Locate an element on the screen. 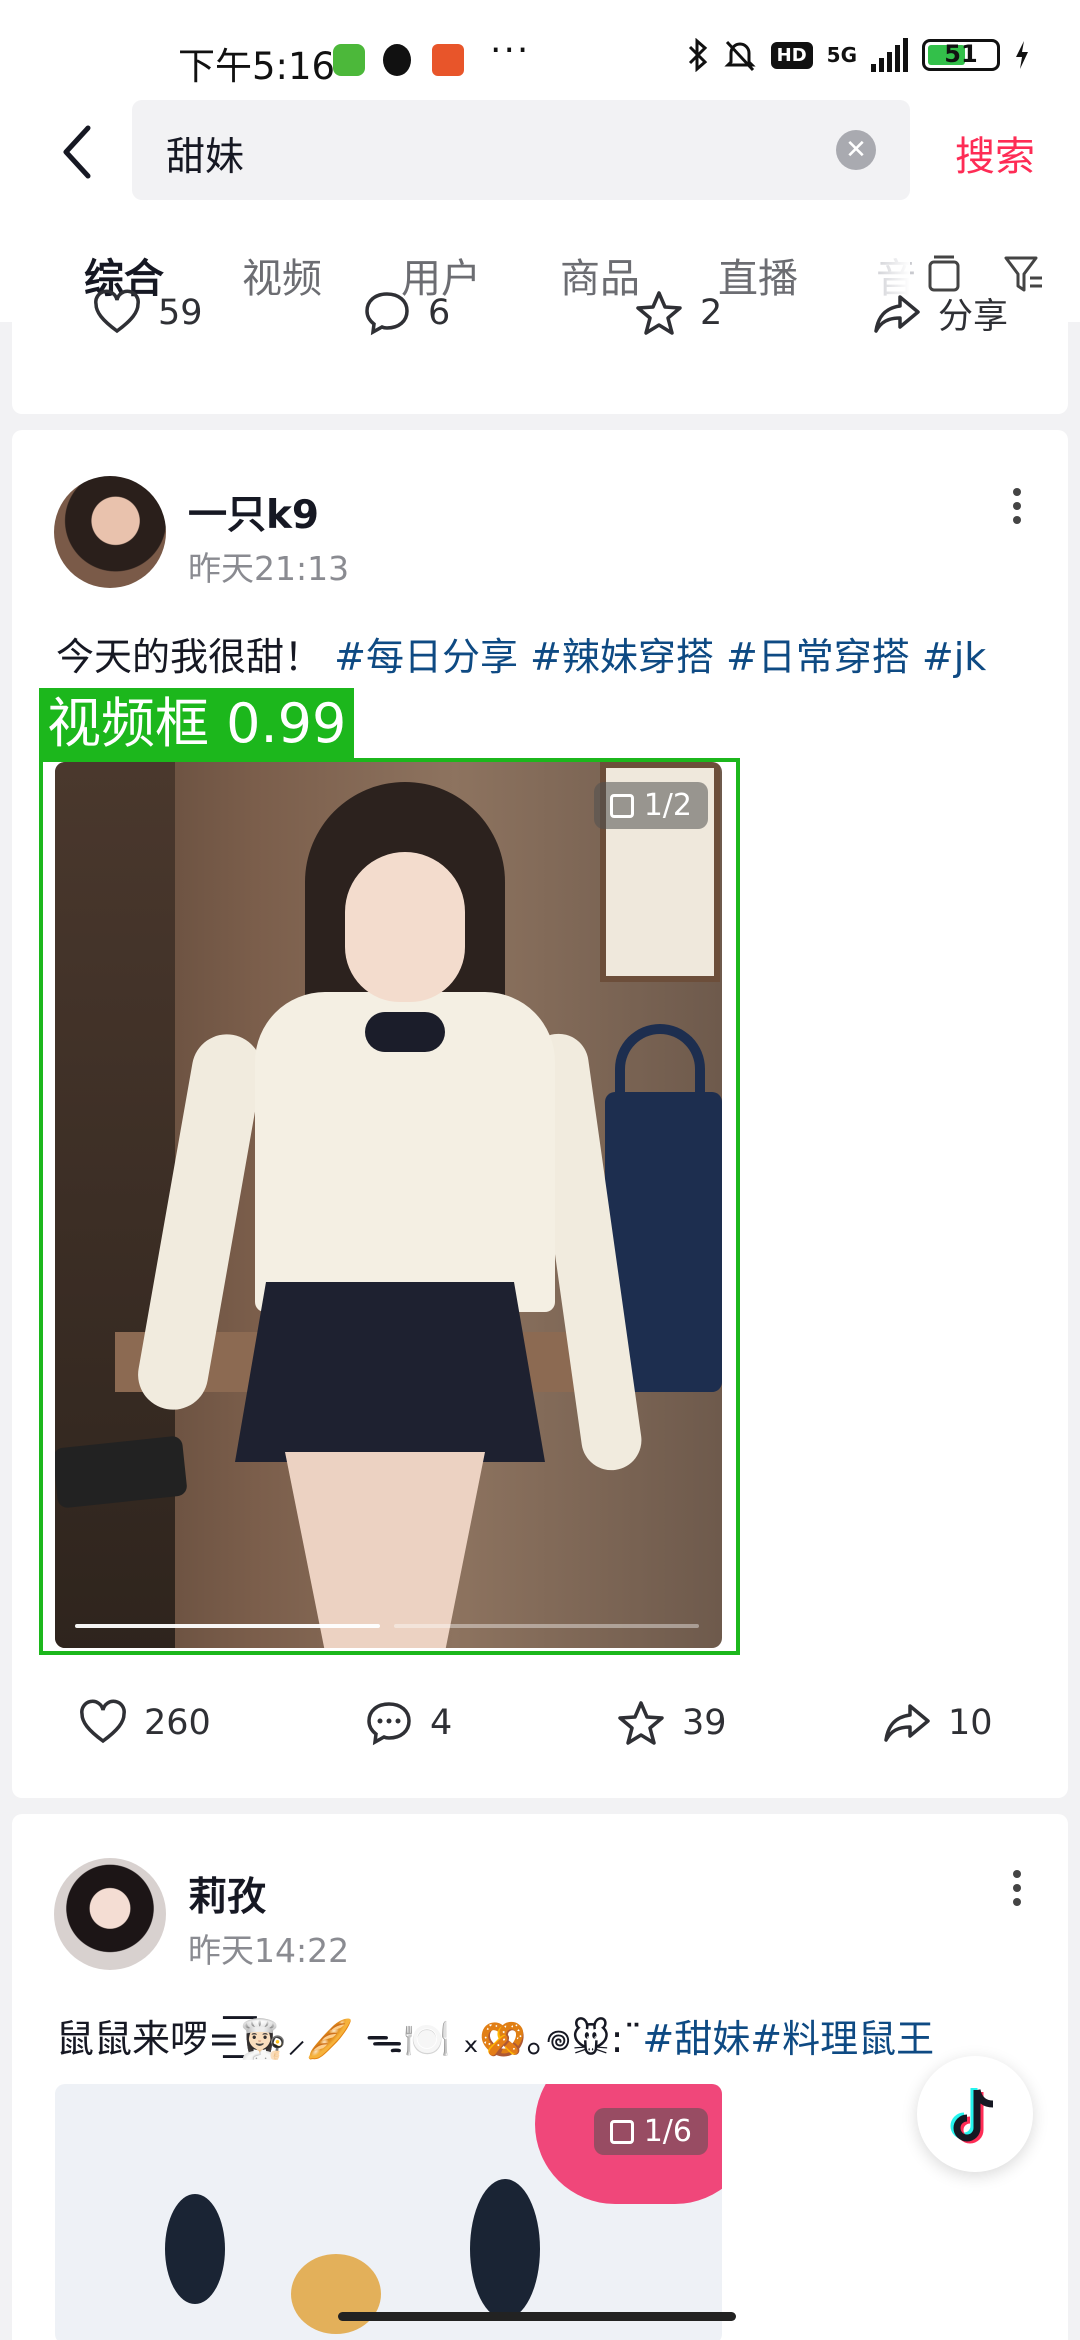 This screenshot has height=2340, width=1080. tab-products: 商品 is located at coordinates (600, 275).